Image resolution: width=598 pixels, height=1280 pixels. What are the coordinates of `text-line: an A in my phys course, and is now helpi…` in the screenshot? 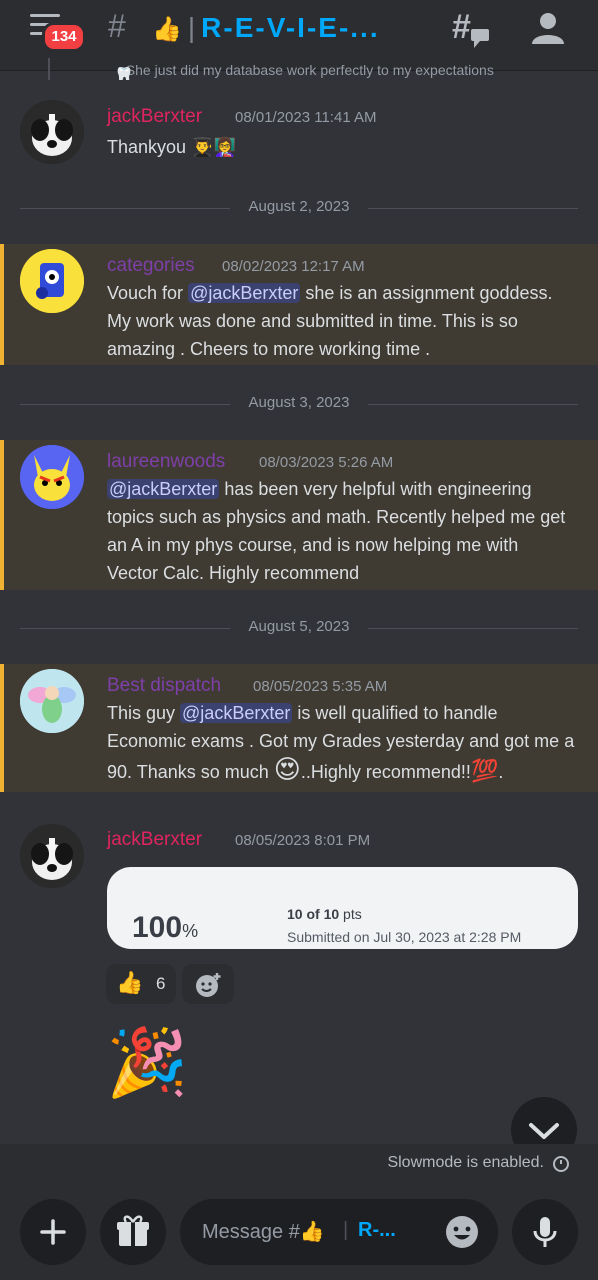 It's located at (313, 545).